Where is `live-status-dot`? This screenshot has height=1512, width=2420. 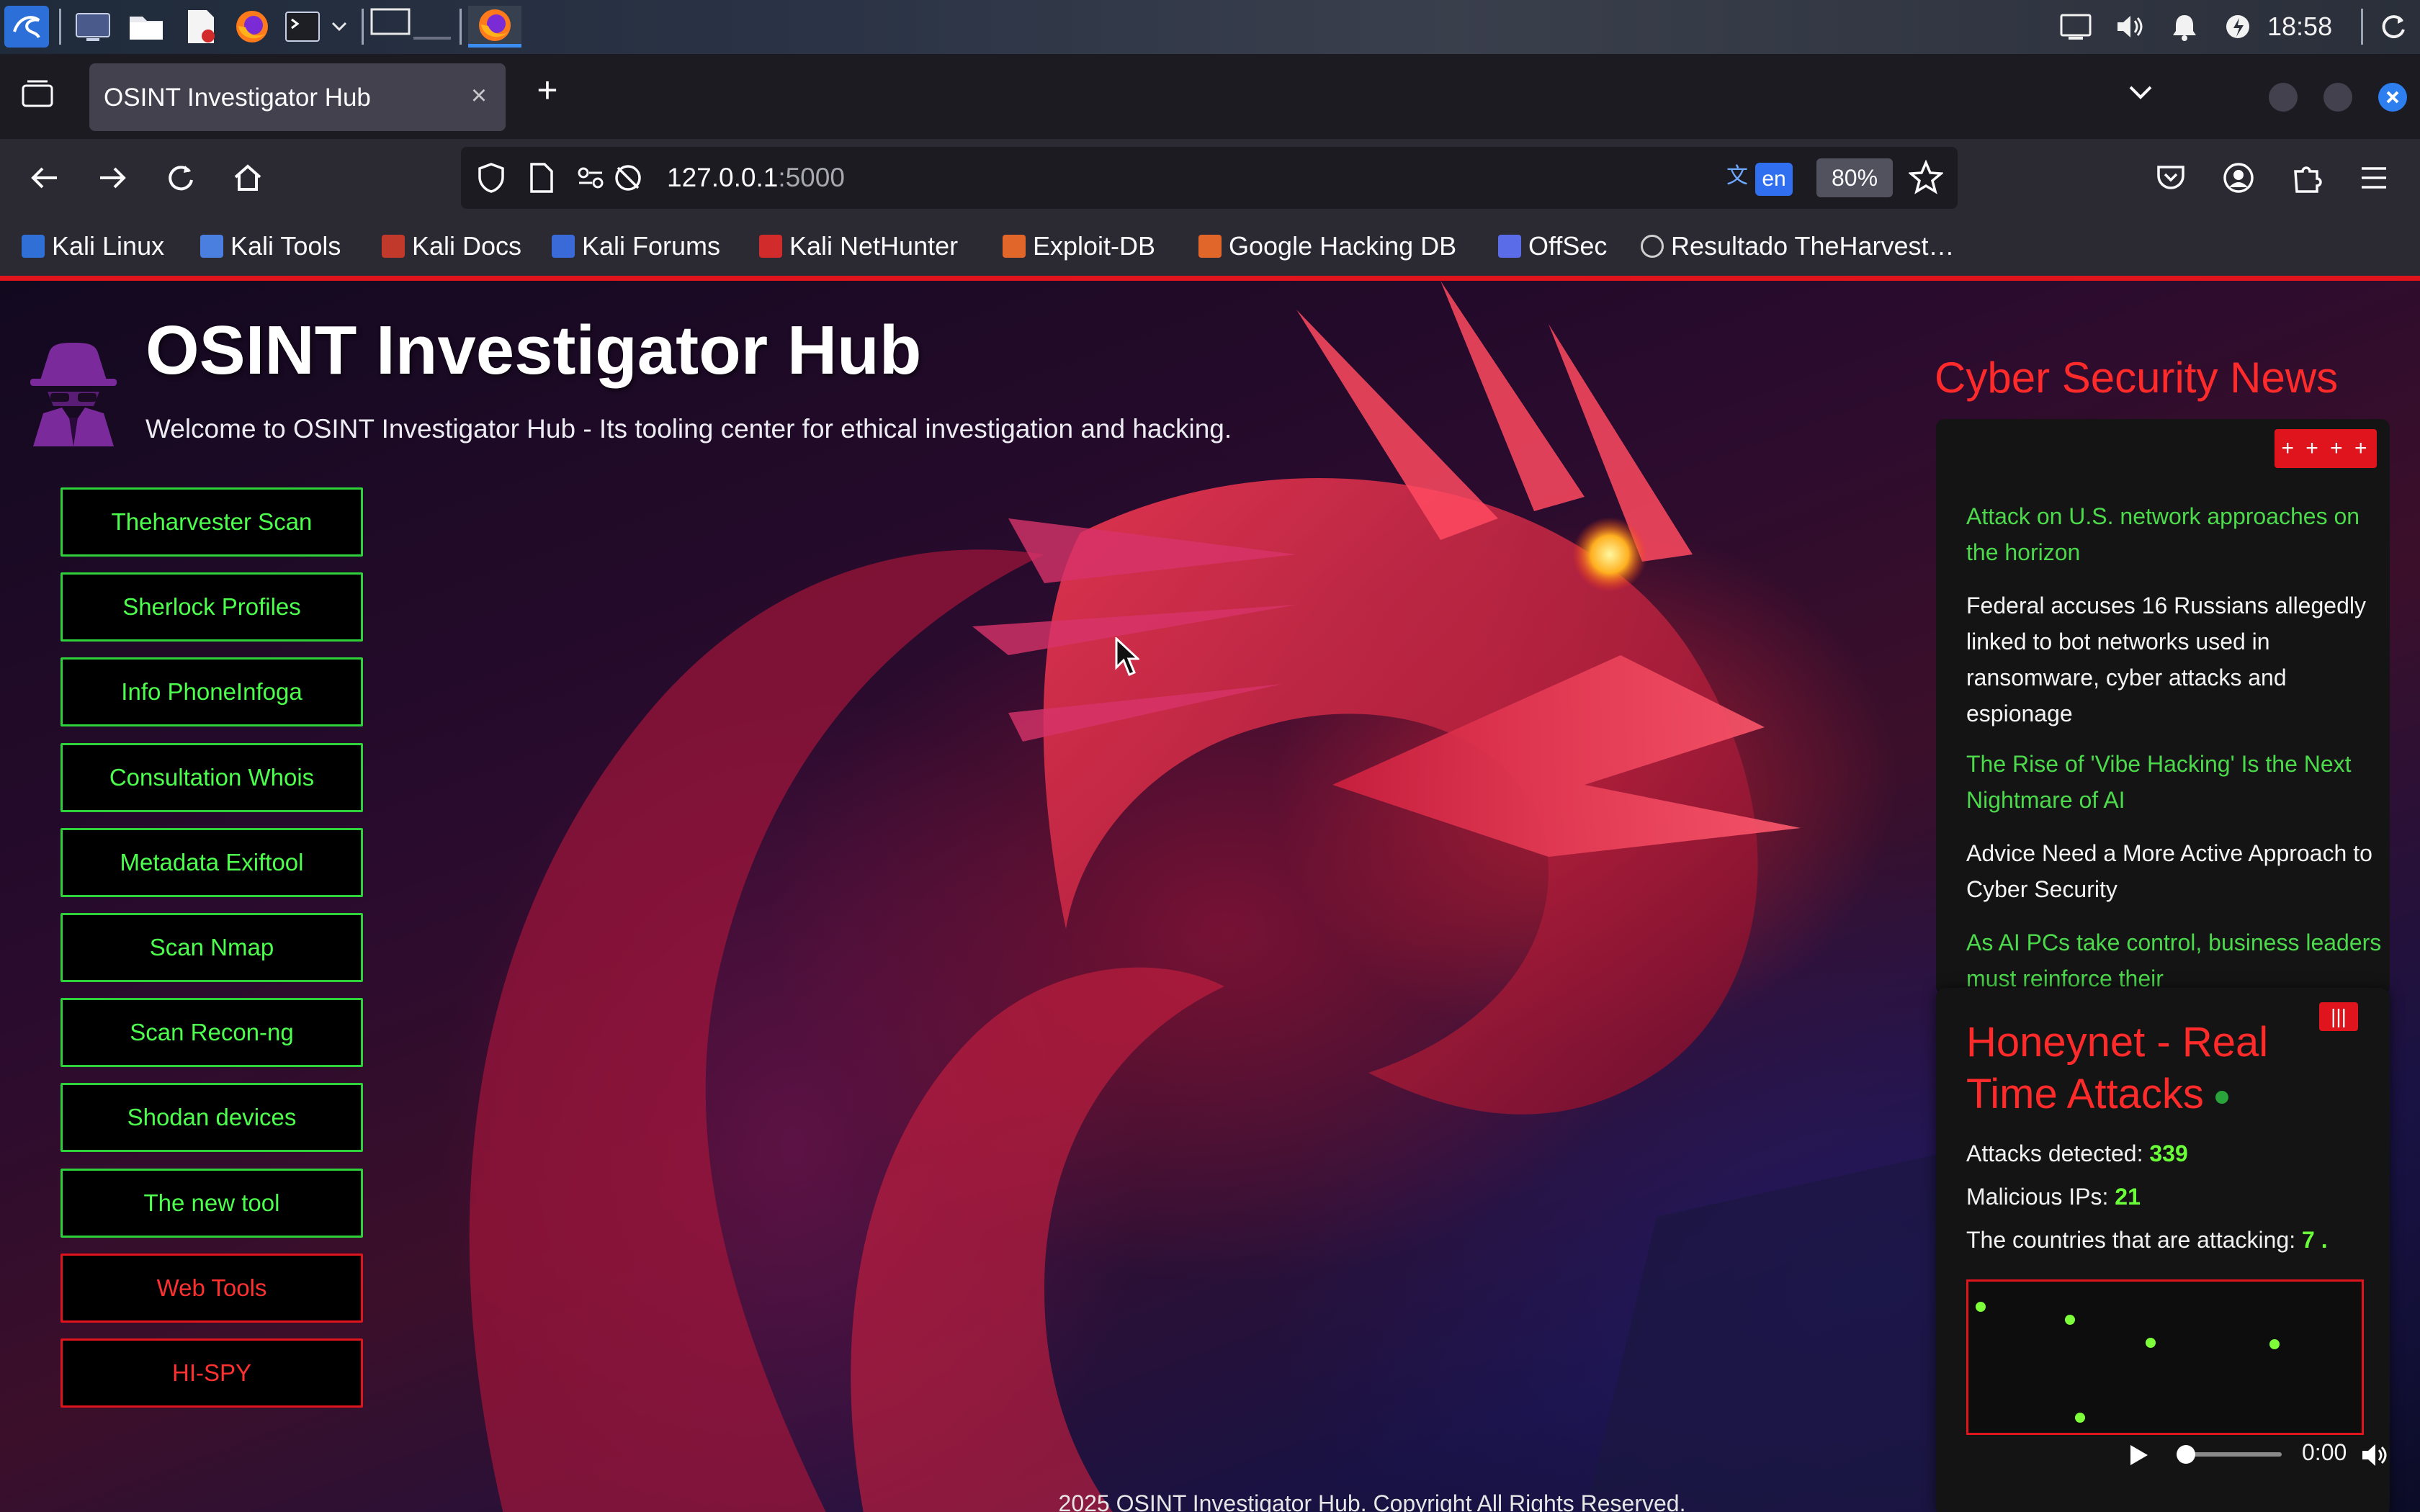 live-status-dot is located at coordinates (2221, 1097).